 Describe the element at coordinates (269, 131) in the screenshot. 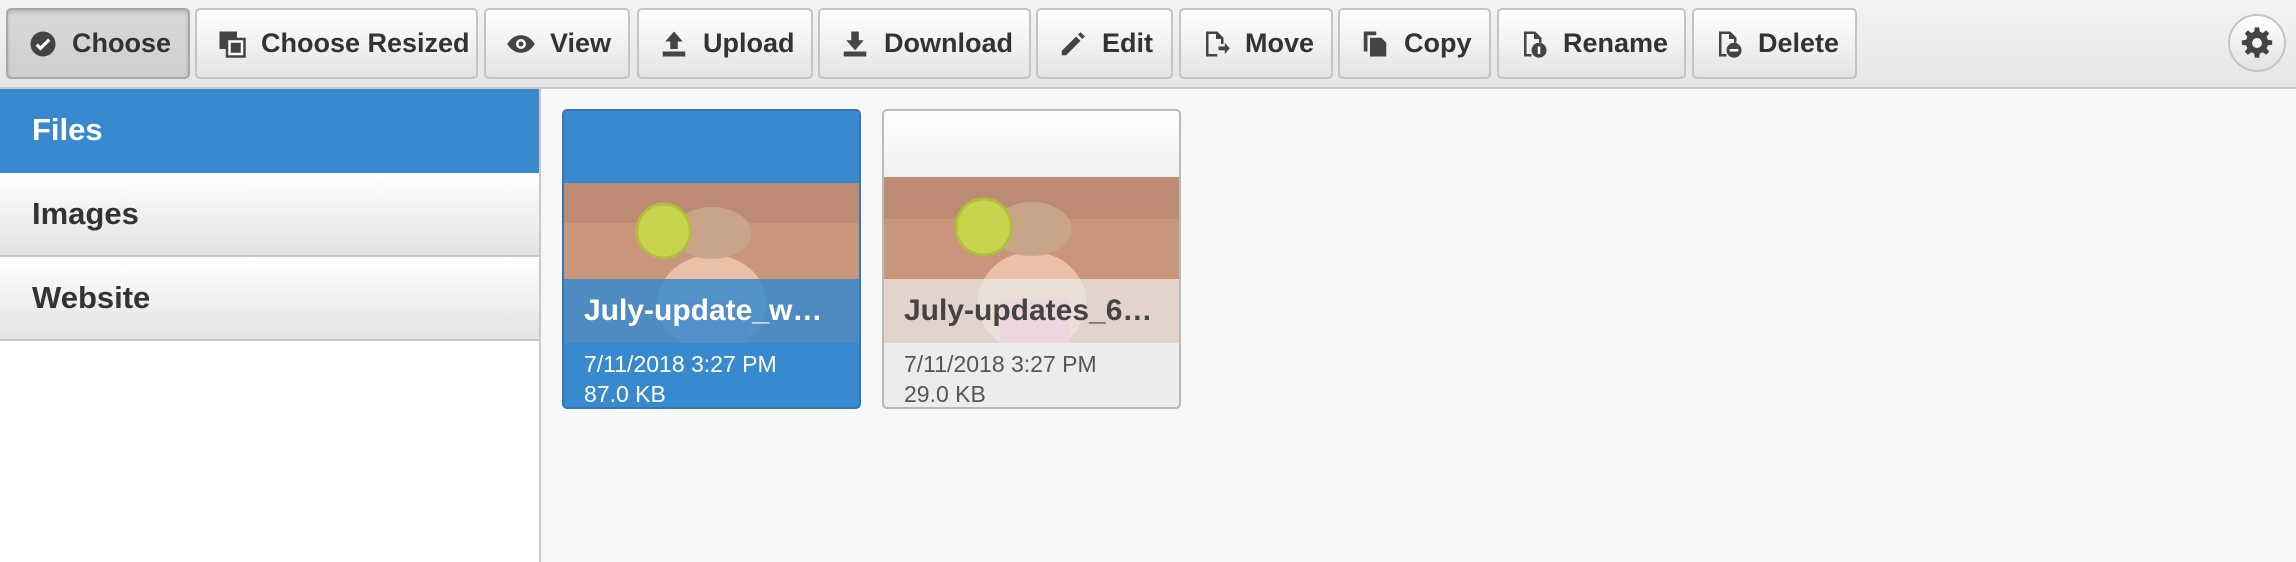

I see `sidebar-item-files: Files` at that location.